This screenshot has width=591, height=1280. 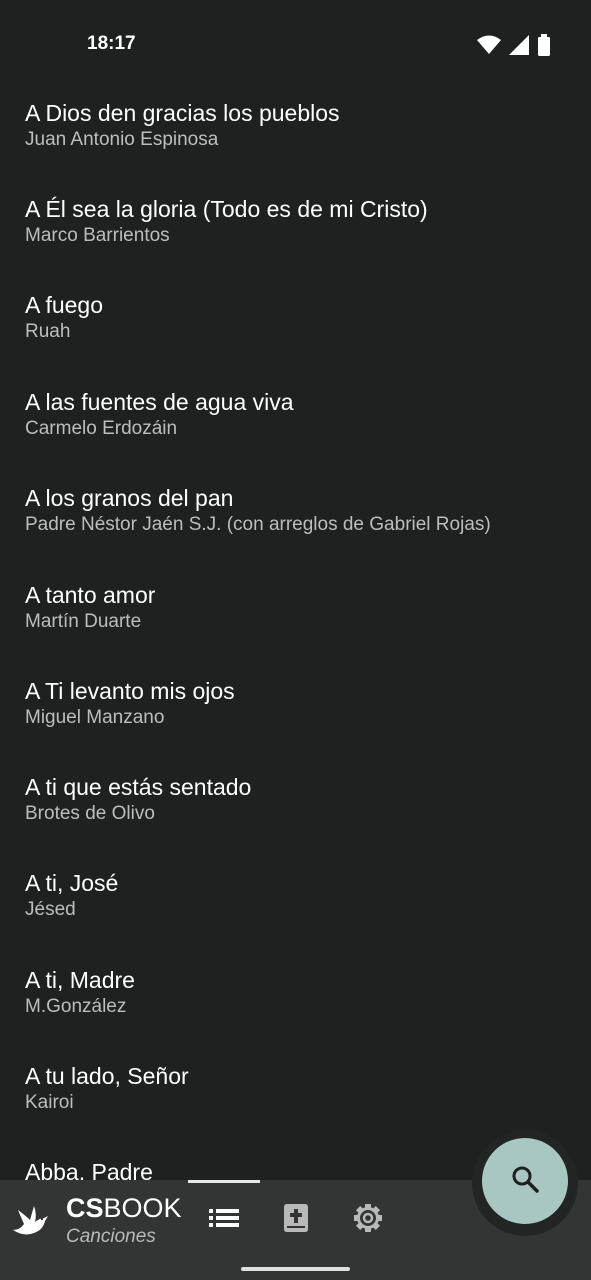 I want to click on song-title: A Dios den gracias los pueblos, so click(x=182, y=113).